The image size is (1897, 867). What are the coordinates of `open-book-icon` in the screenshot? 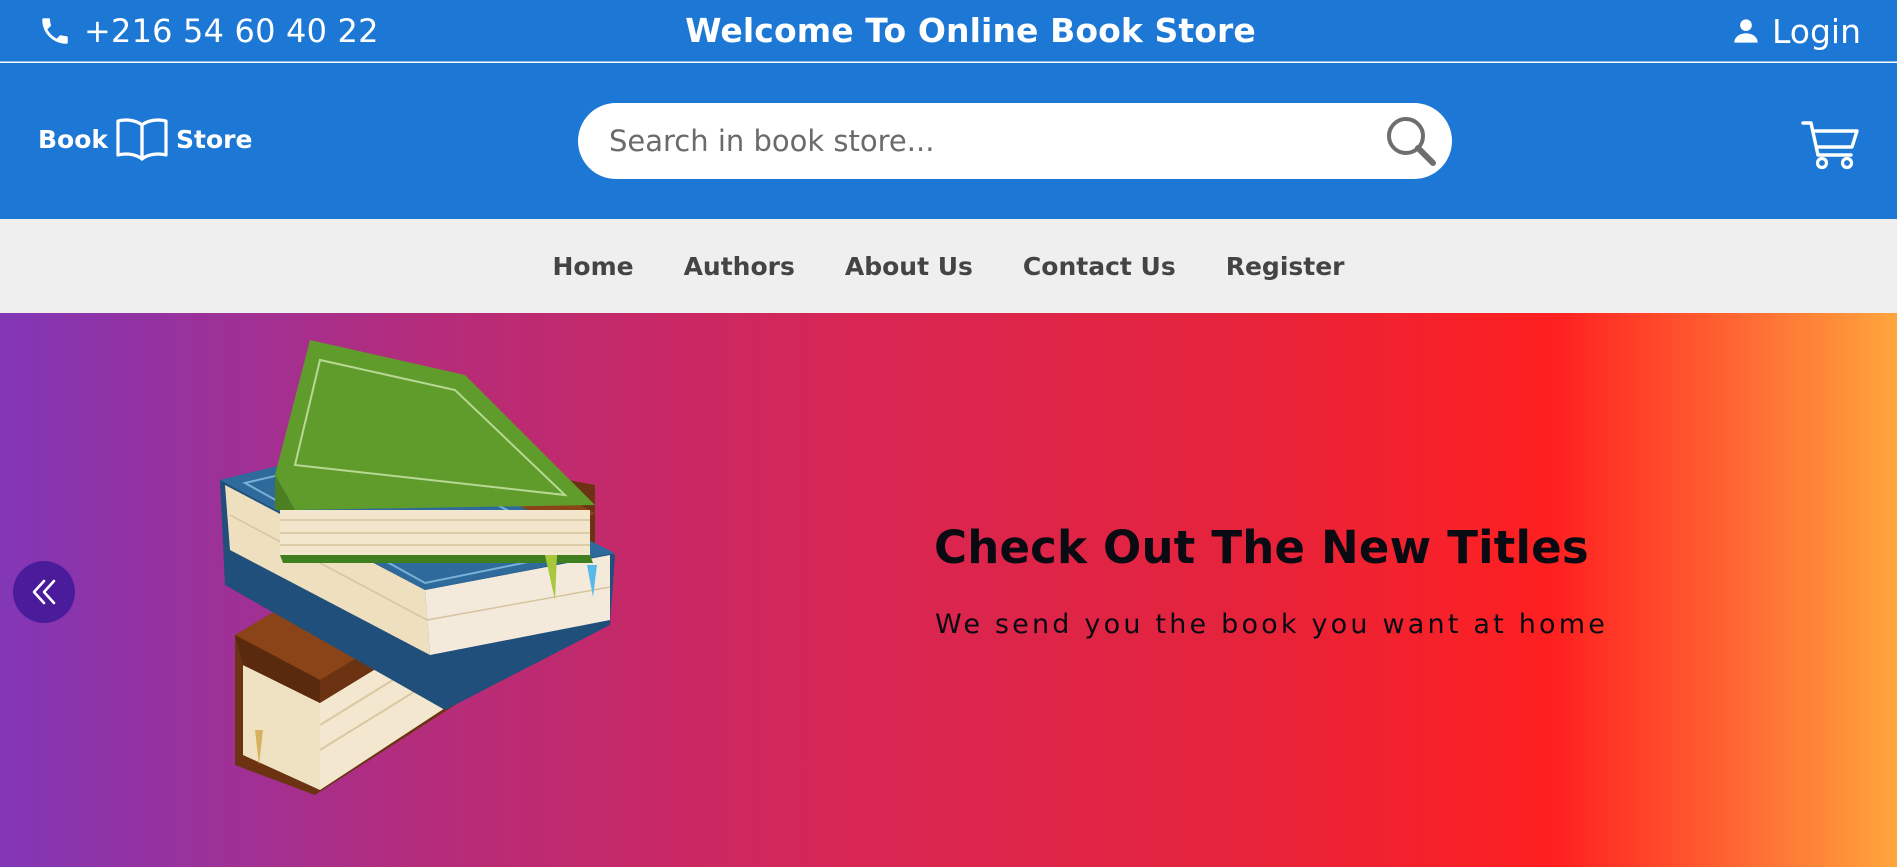 It's located at (142, 139).